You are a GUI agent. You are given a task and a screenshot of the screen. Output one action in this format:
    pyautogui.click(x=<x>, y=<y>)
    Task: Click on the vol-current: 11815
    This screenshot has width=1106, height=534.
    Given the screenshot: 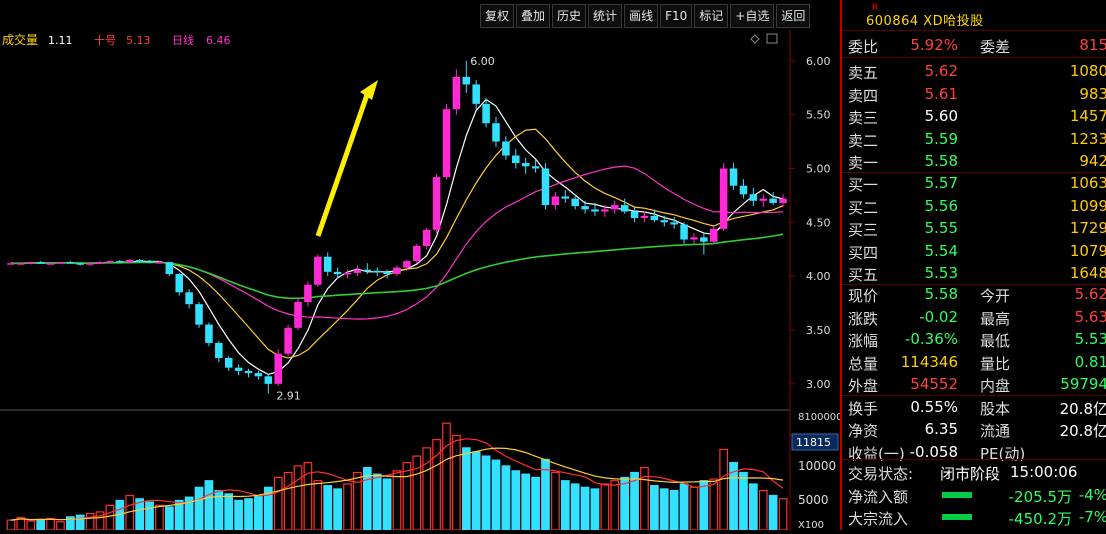 What is the action you would take?
    pyautogui.click(x=813, y=442)
    